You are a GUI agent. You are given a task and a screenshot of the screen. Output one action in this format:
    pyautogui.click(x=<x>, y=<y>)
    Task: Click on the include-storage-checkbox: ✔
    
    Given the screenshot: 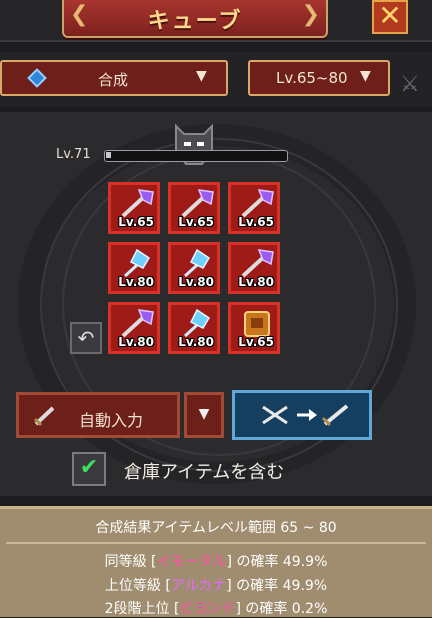 What is the action you would take?
    pyautogui.click(x=89, y=469)
    